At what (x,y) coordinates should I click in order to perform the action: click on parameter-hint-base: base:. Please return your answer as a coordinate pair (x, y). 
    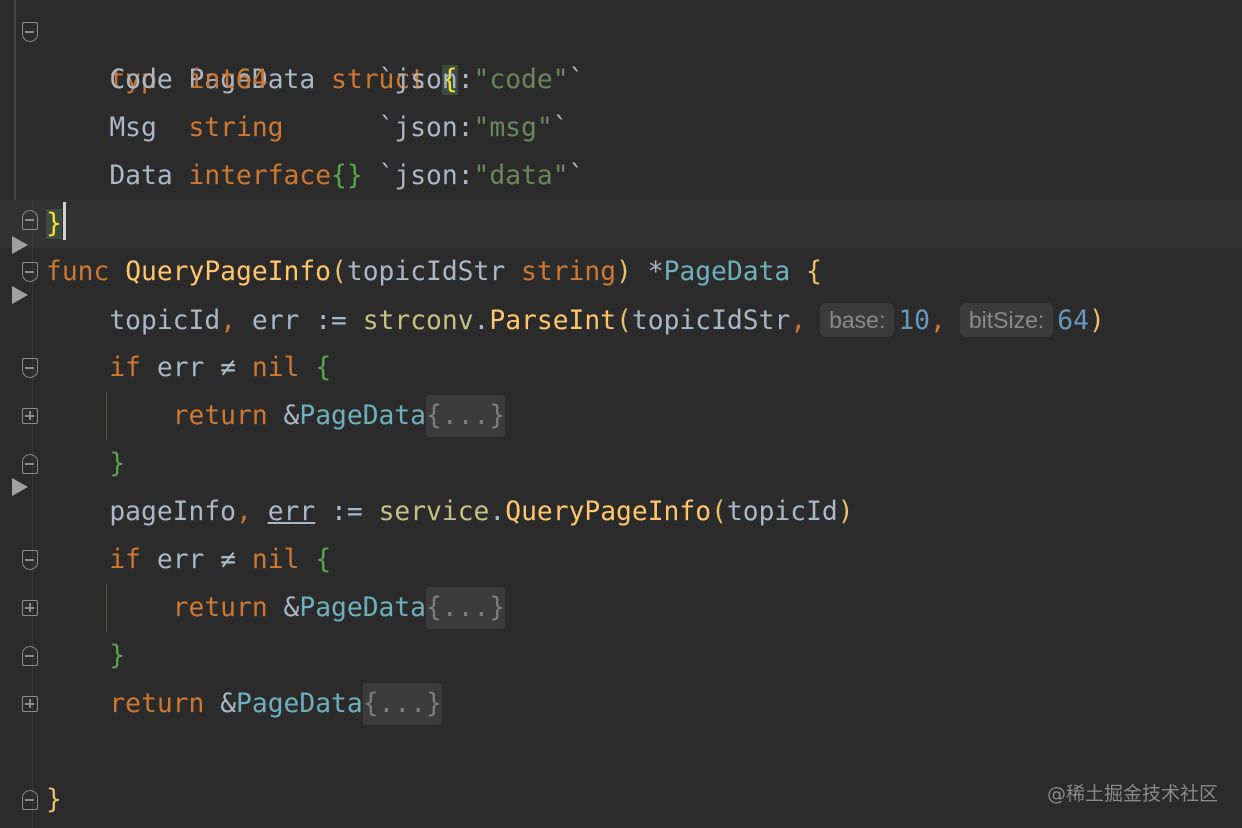
    Looking at the image, I should click on (857, 320).